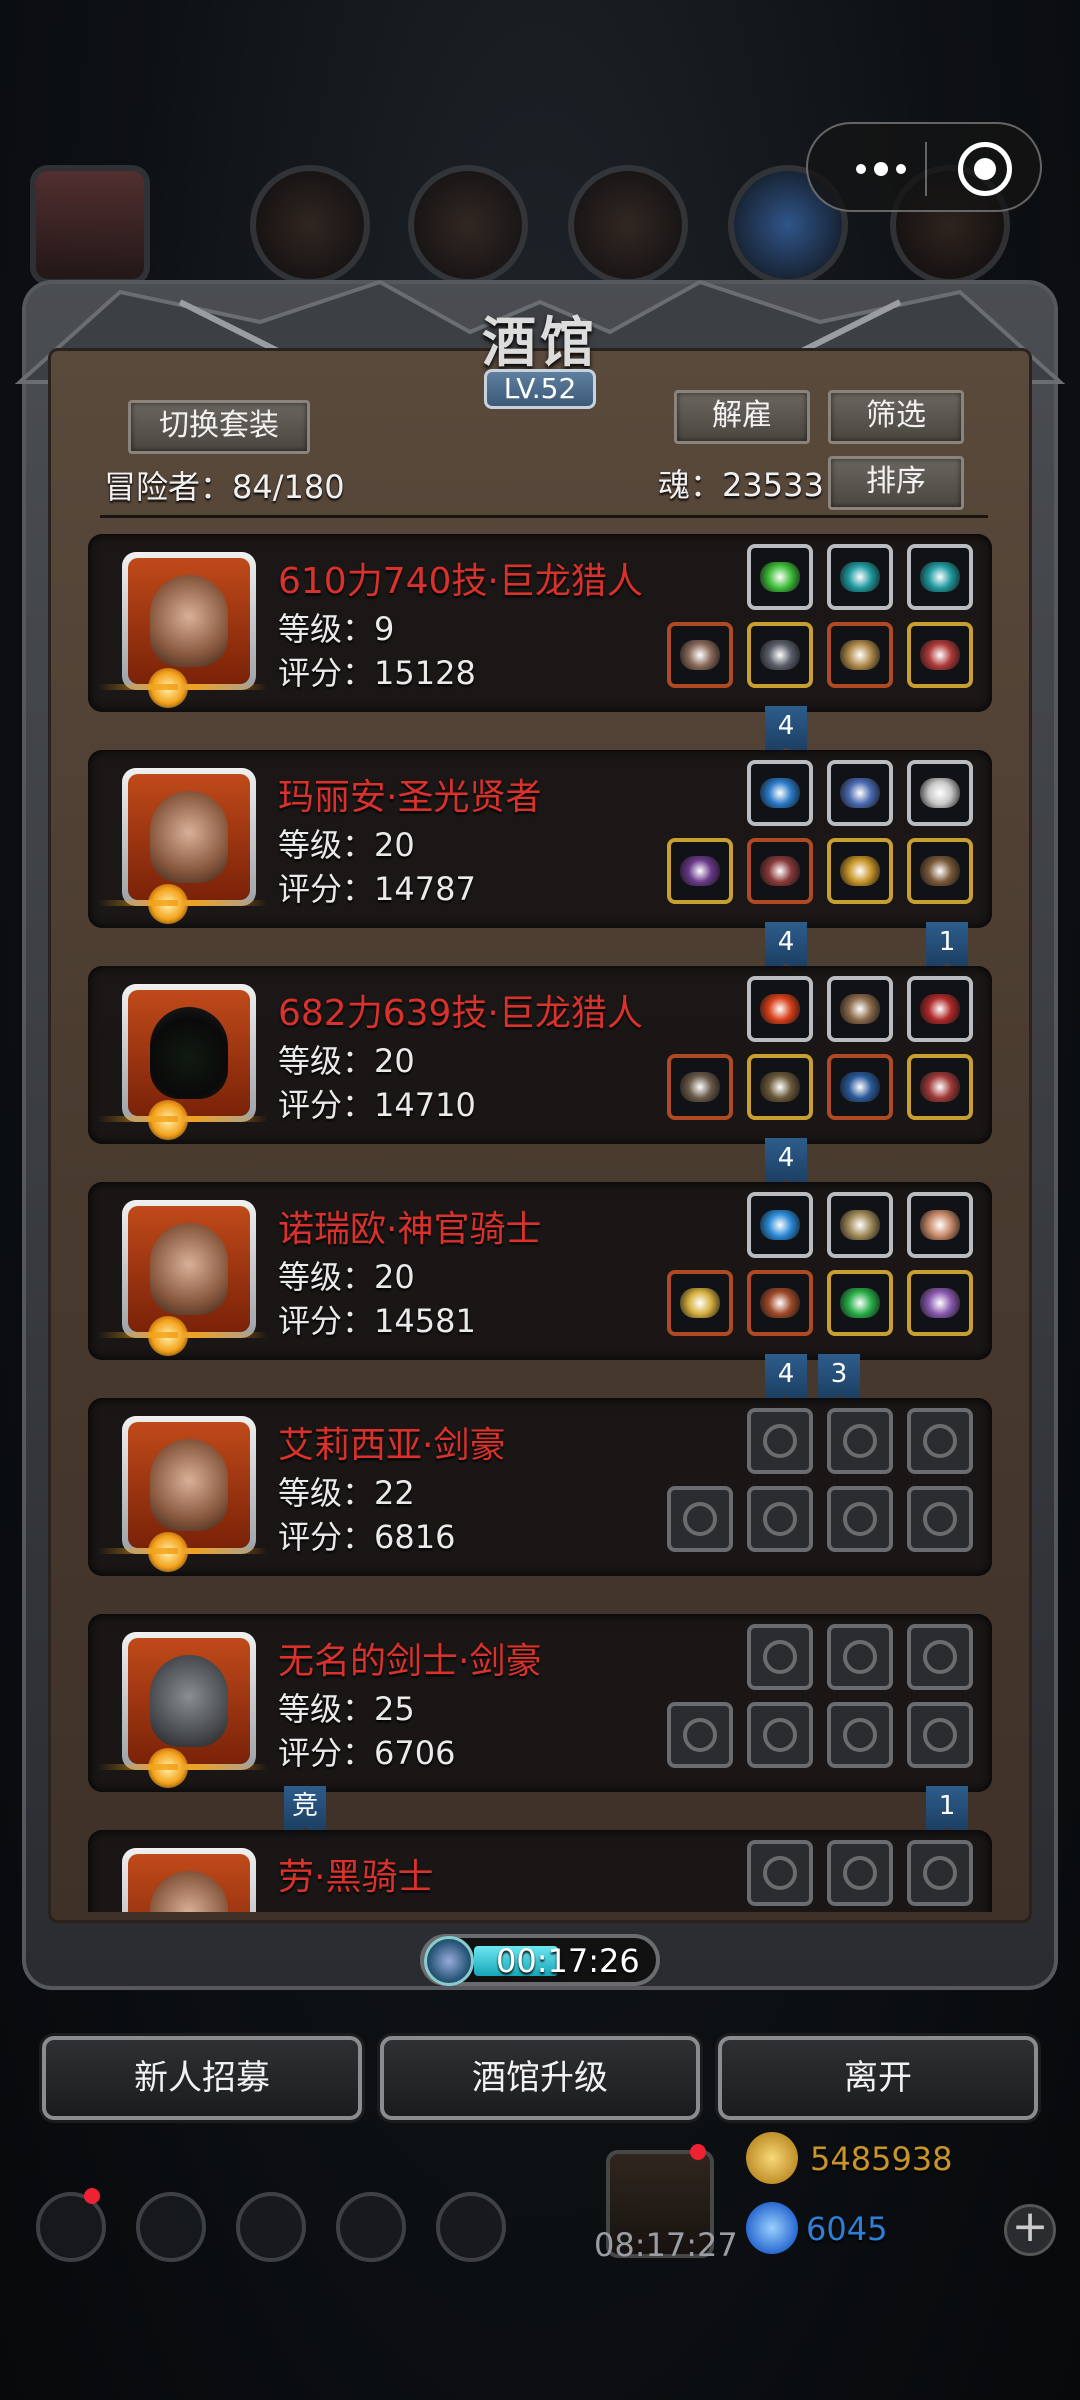  What do you see at coordinates (860, 1087) in the screenshot?
I see `bracer-icon` at bounding box center [860, 1087].